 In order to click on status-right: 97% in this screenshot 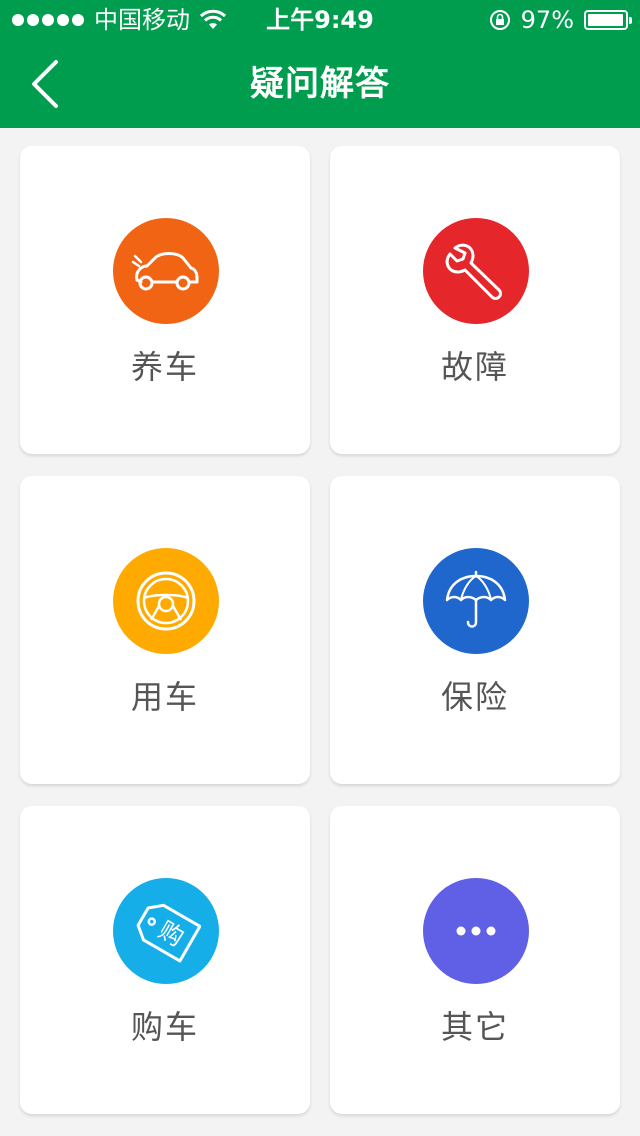, I will do `click(560, 20)`.